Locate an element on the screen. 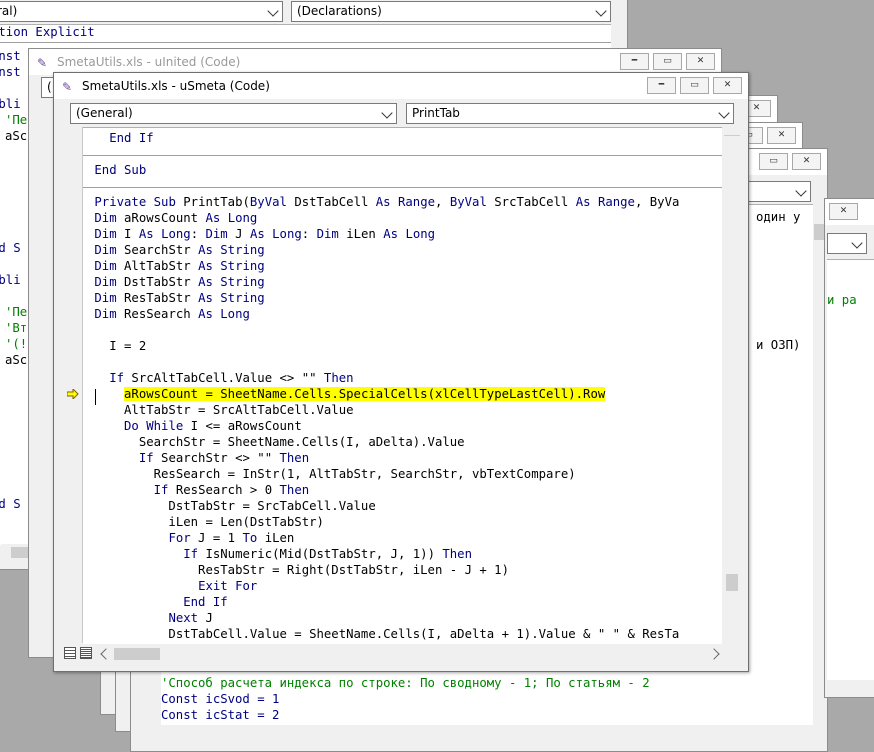 The width and height of the screenshot is (874, 752). object-combo-back: ral) is located at coordinates (141, 11).